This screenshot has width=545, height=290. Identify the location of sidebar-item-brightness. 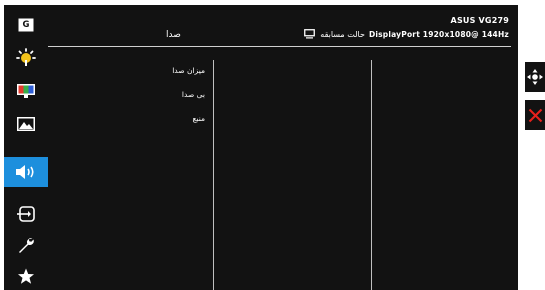
(26, 58).